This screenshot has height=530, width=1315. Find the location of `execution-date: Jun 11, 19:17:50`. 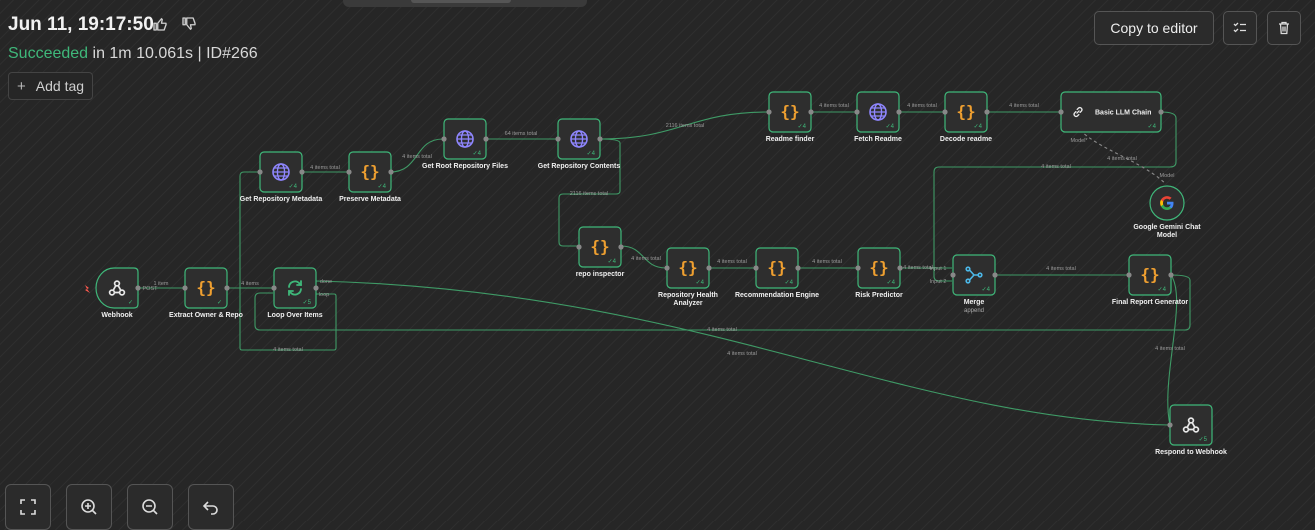

execution-date: Jun 11, 19:17:50 is located at coordinates (81, 24).